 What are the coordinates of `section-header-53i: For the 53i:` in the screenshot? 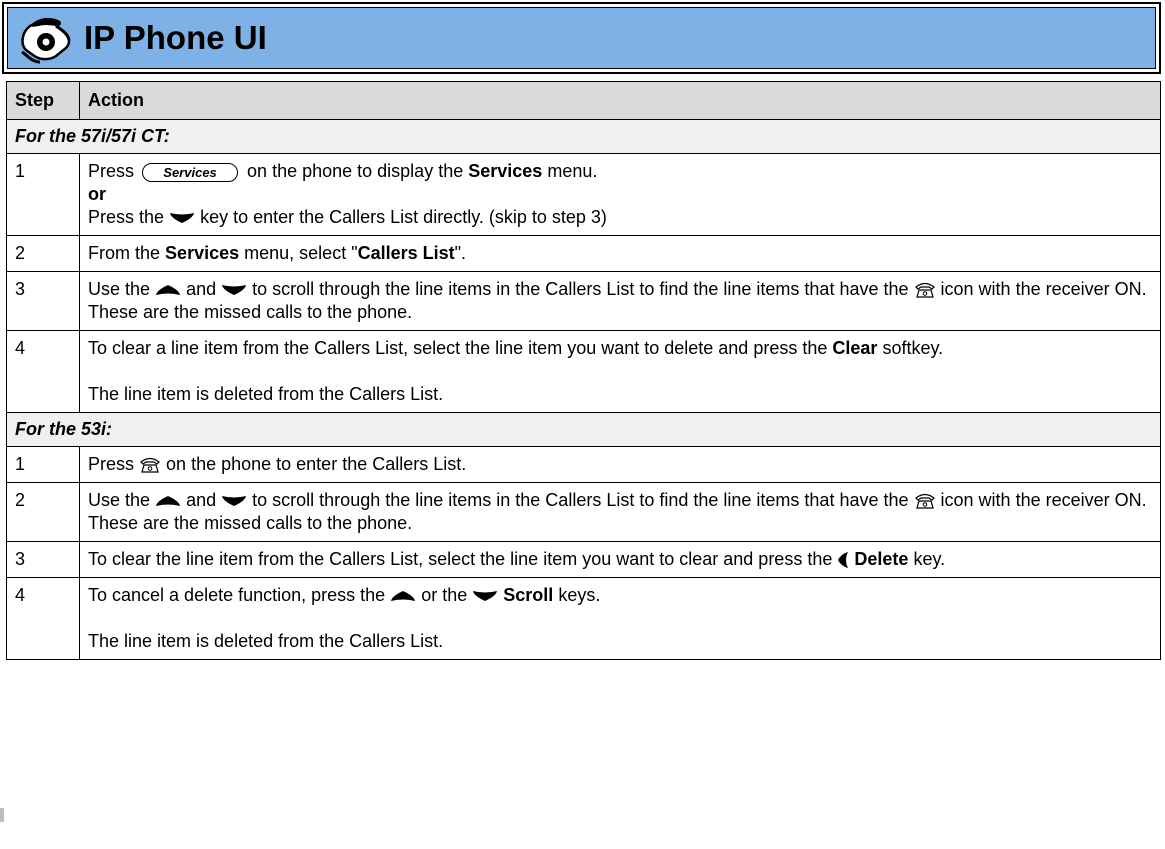 It's located at (583, 429).